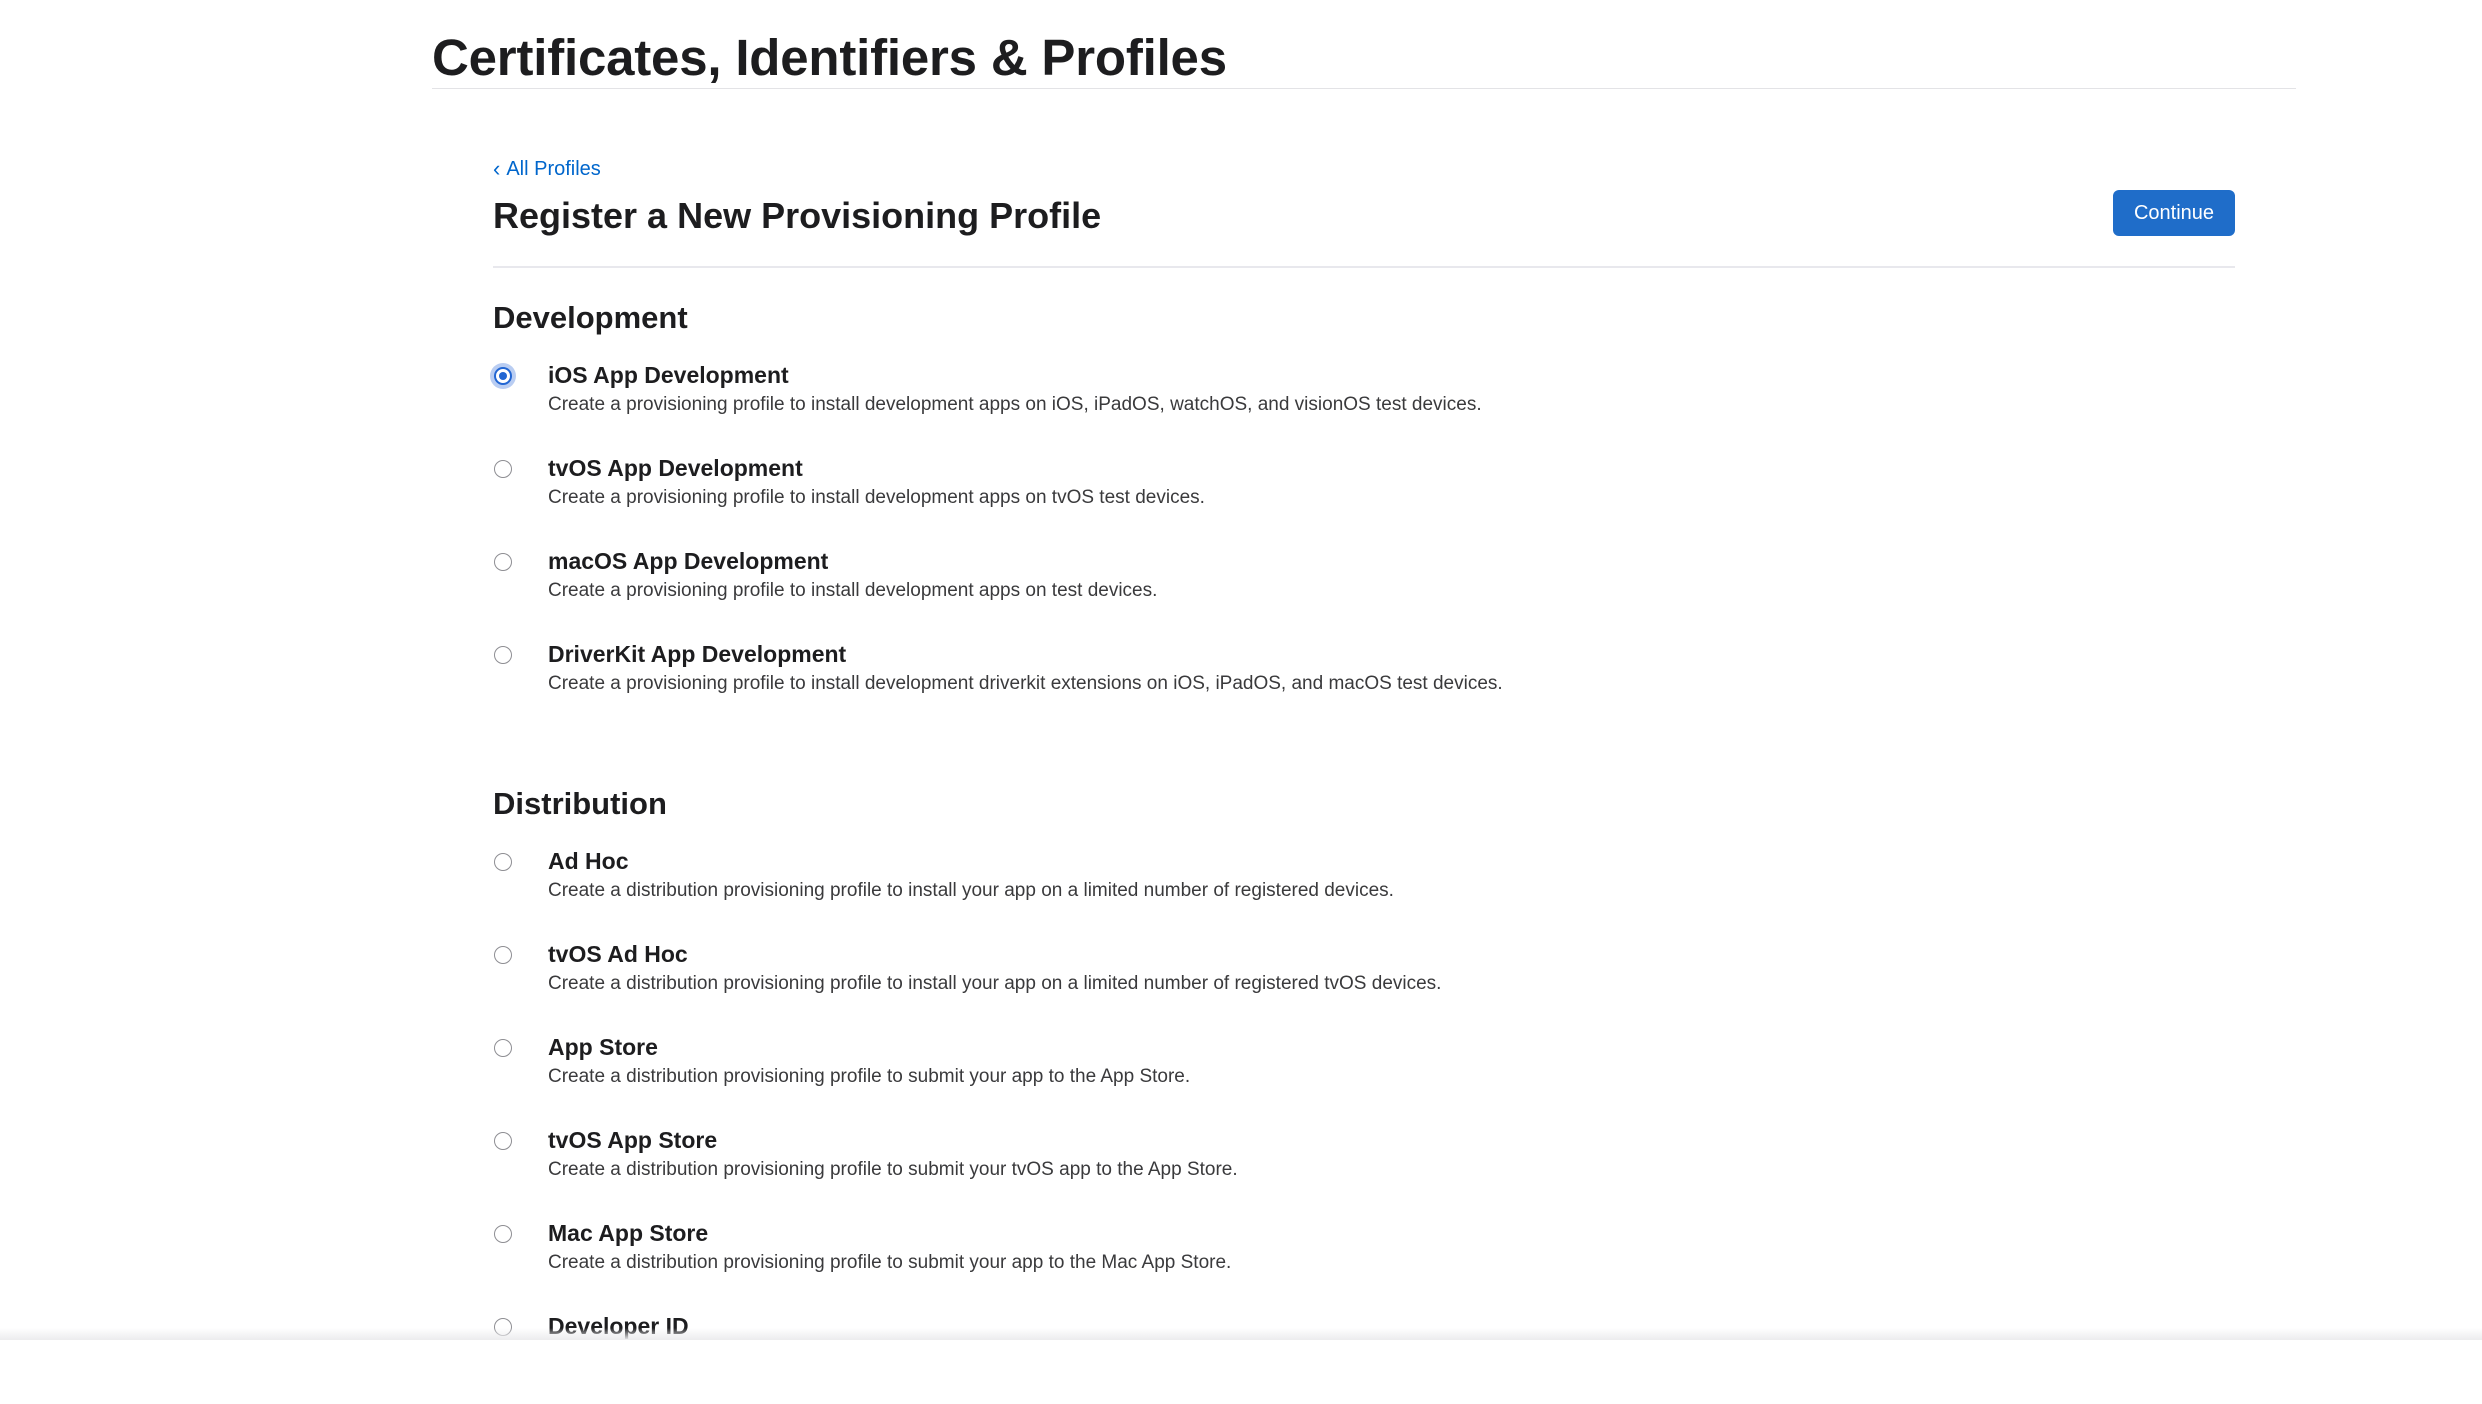 Image resolution: width=2482 pixels, height=1404 pixels. I want to click on page-title: Register a New Provisioning Profile, so click(797, 215).